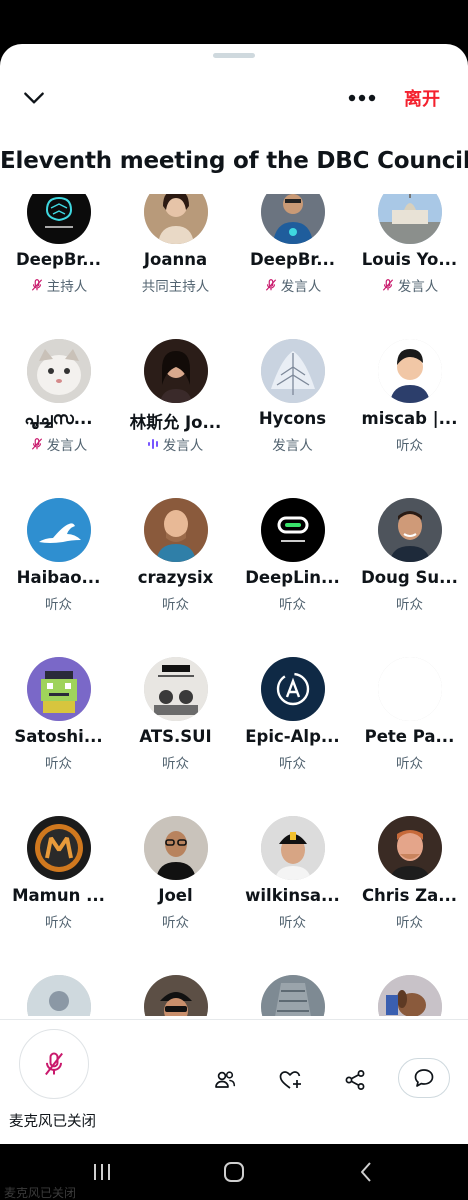  I want to click on participant-tile: Joanna 共同主持人, so click(175, 255).